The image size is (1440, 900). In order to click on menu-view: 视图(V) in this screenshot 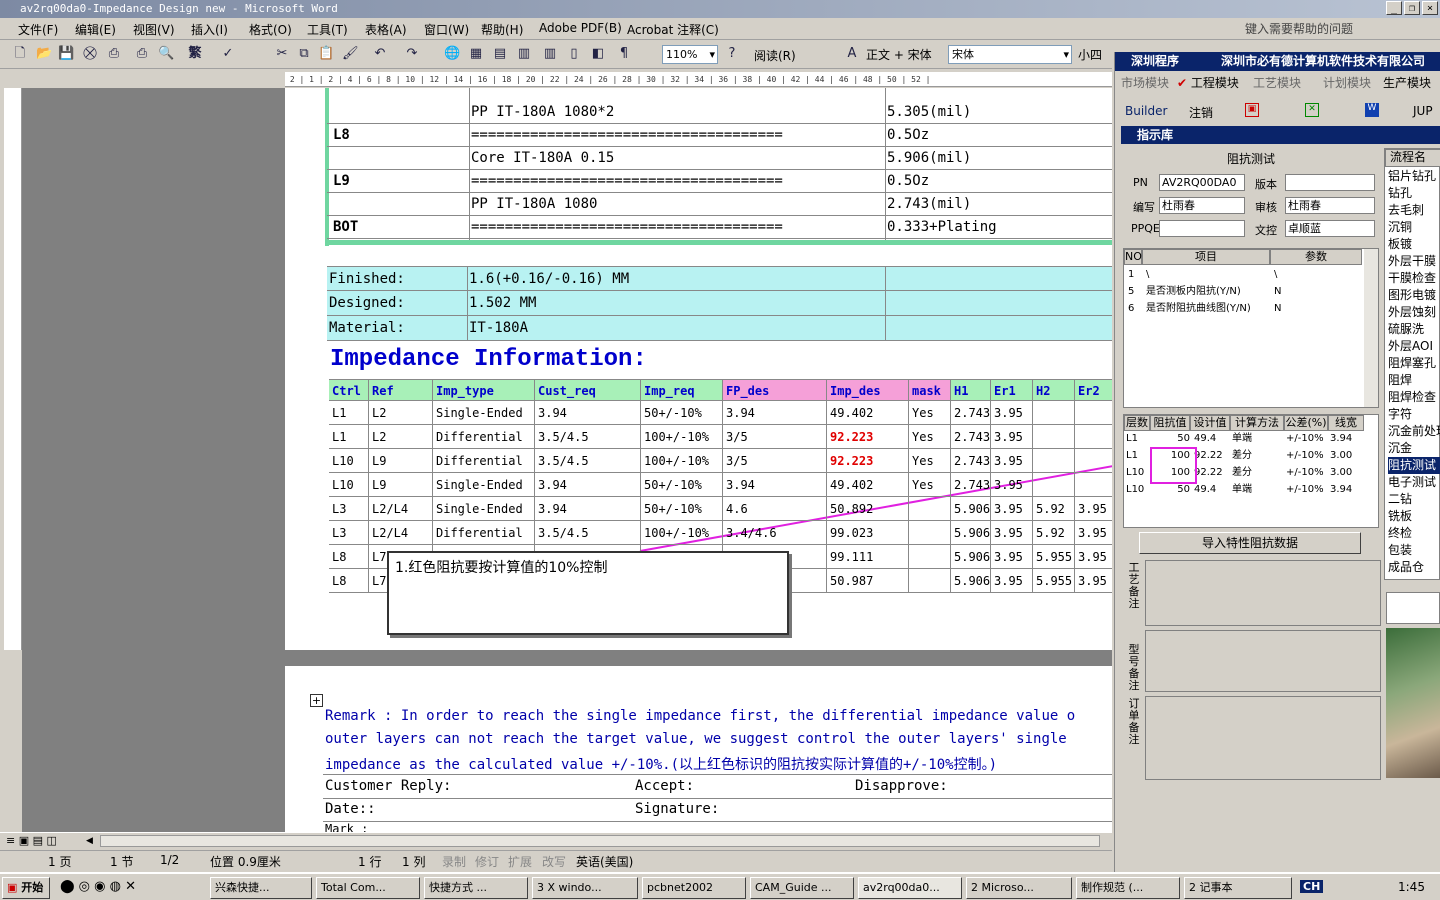, I will do `click(154, 29)`.